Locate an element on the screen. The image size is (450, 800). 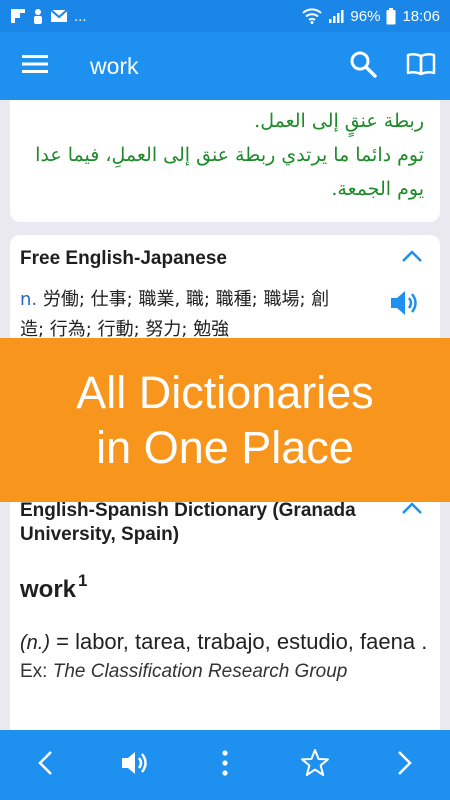
mail-icon is located at coordinates (59, 16).